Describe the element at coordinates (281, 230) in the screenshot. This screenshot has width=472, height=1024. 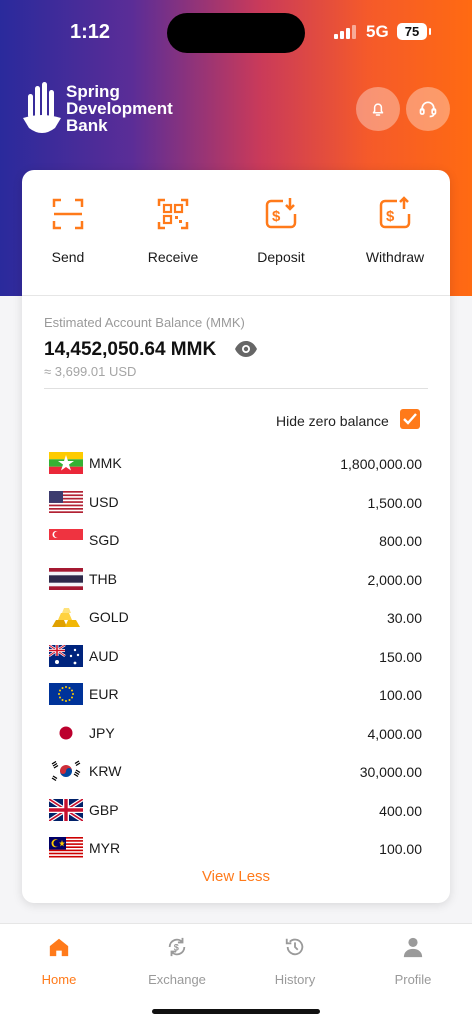
I see `deposit-button: $ Deposit` at that location.